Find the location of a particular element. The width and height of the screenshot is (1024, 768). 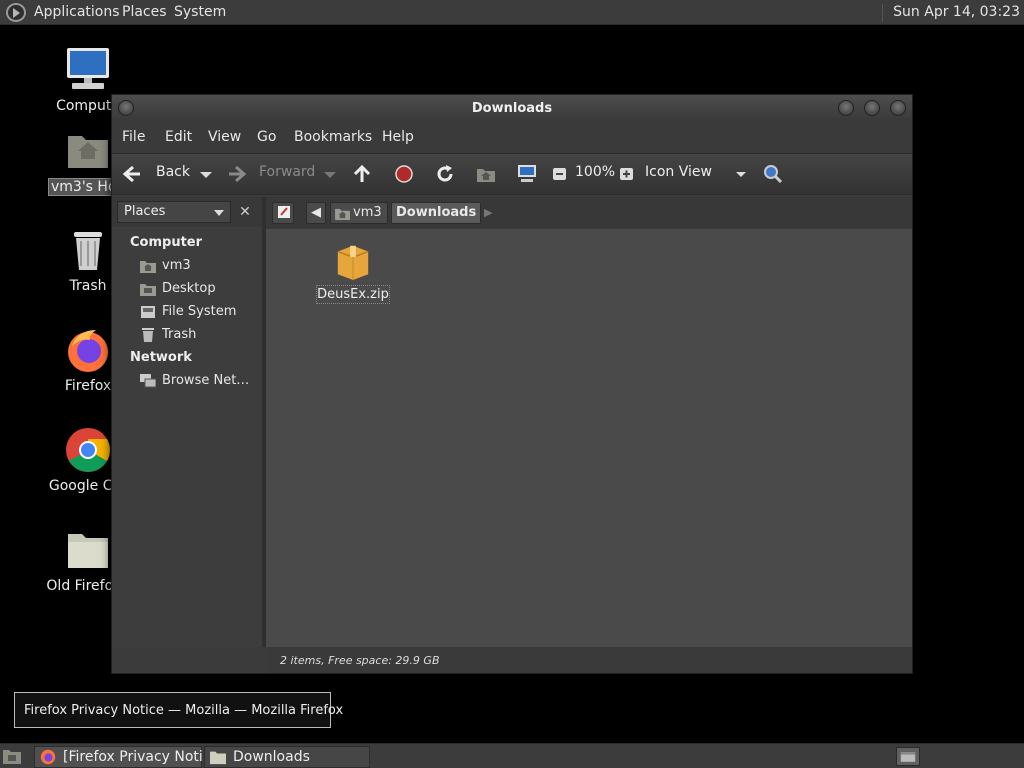

menu-places: Places is located at coordinates (144, 12).